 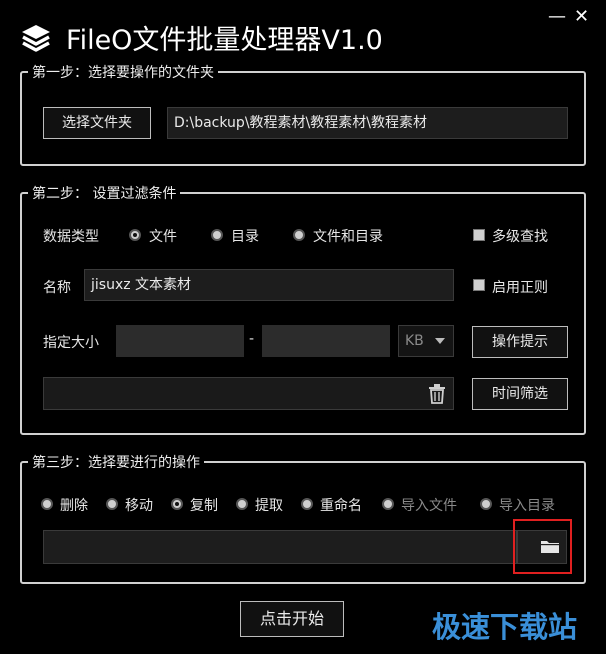 What do you see at coordinates (242, 504) in the screenshot?
I see `op-extract-radio` at bounding box center [242, 504].